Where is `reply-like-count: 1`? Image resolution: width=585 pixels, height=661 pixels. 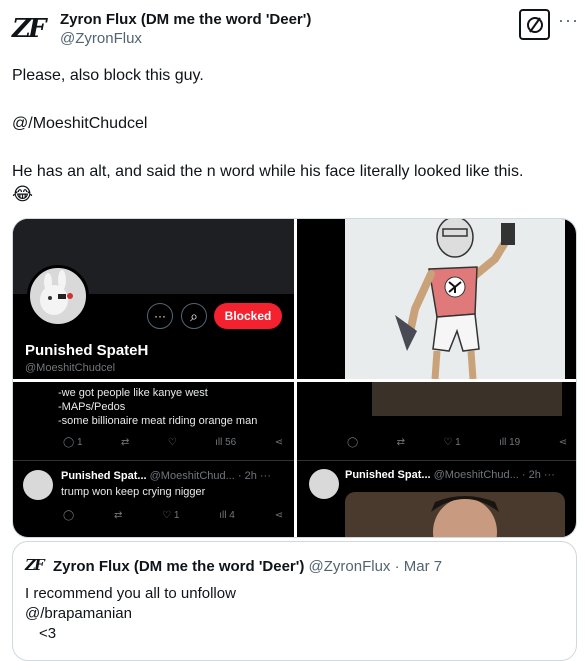 reply-like-count: 1 is located at coordinates (176, 515).